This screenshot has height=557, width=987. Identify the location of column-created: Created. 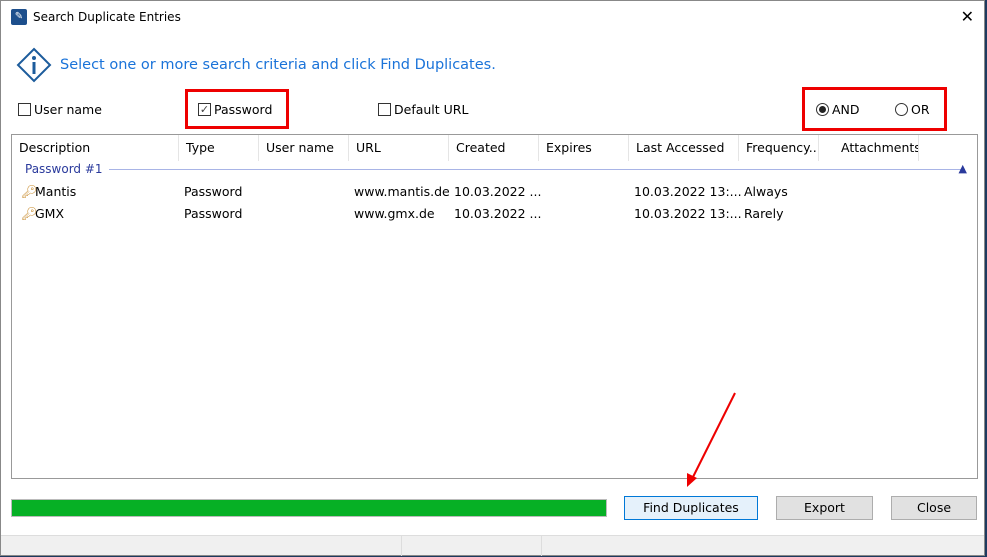
(494, 148).